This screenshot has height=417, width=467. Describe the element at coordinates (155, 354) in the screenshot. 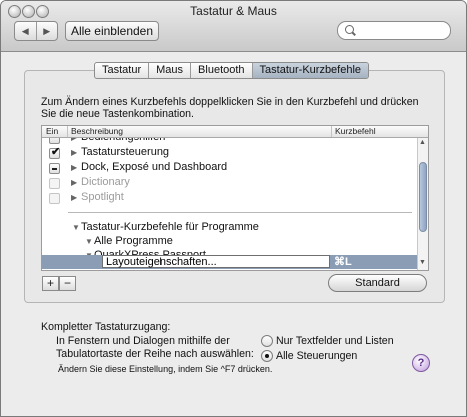

I see `description-line: Tabulatortaste der Reihe nach auswählen:` at that location.